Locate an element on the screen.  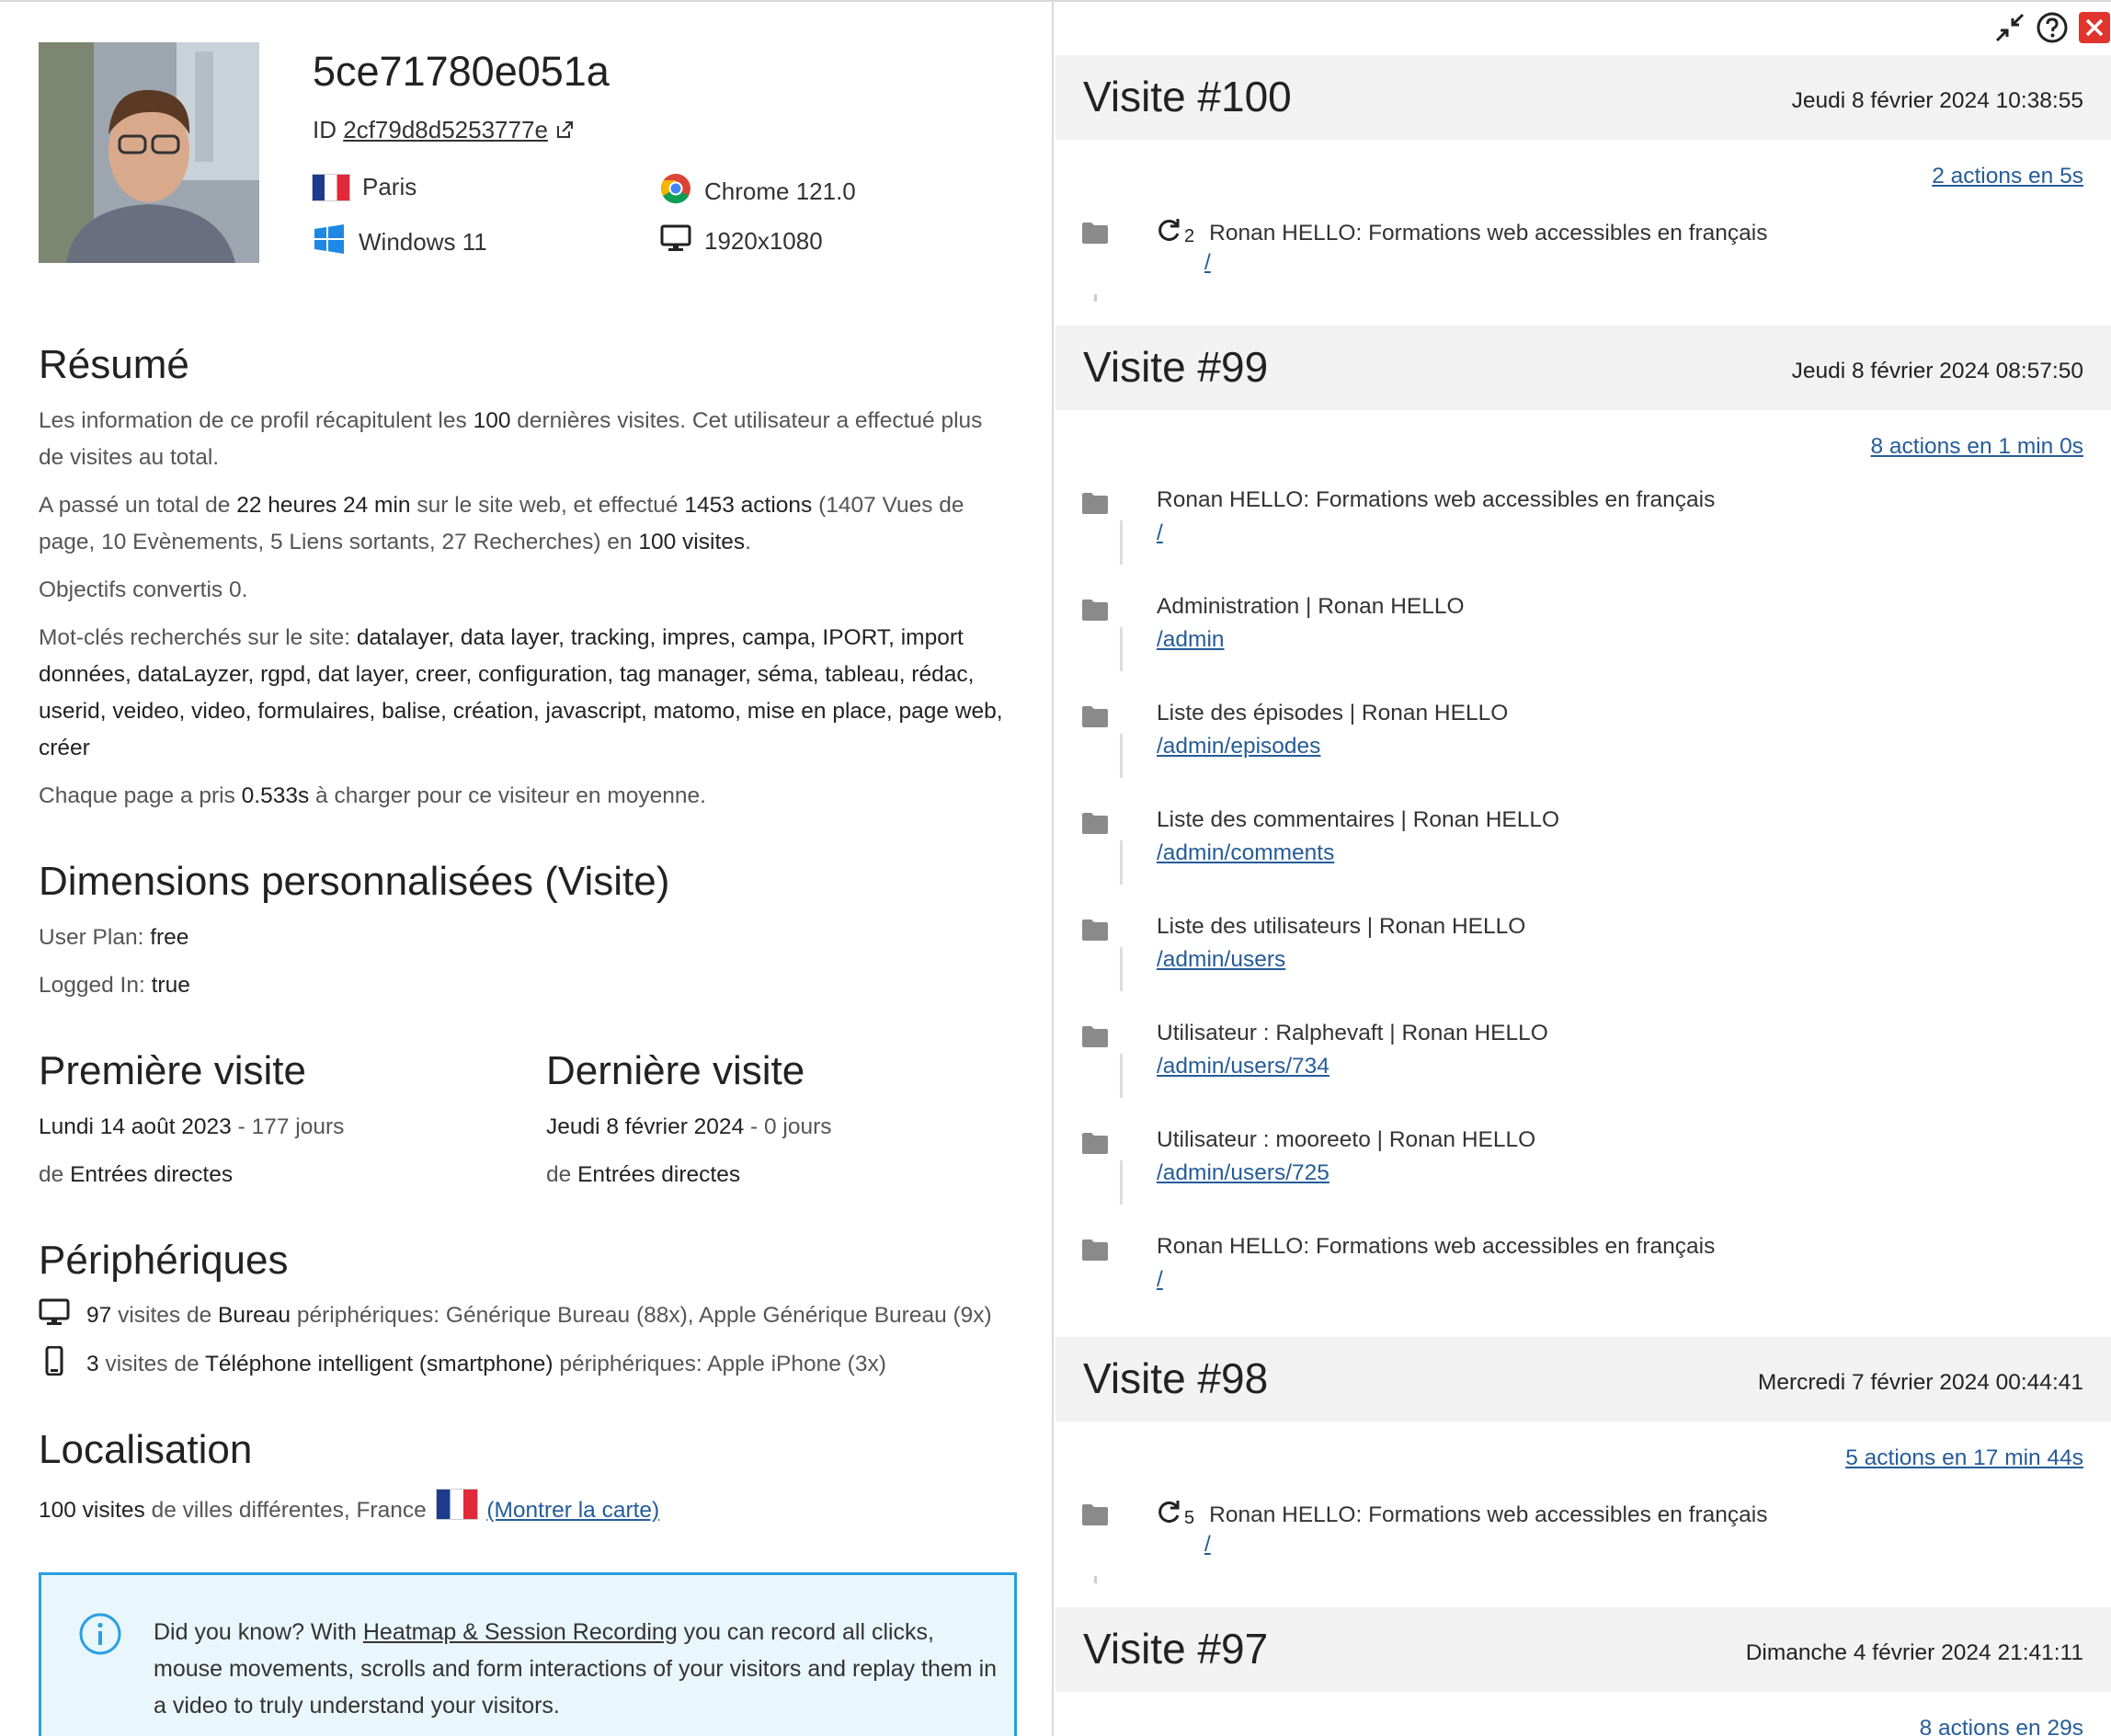
user-plan-row: User Plan: free is located at coordinates (114, 937).